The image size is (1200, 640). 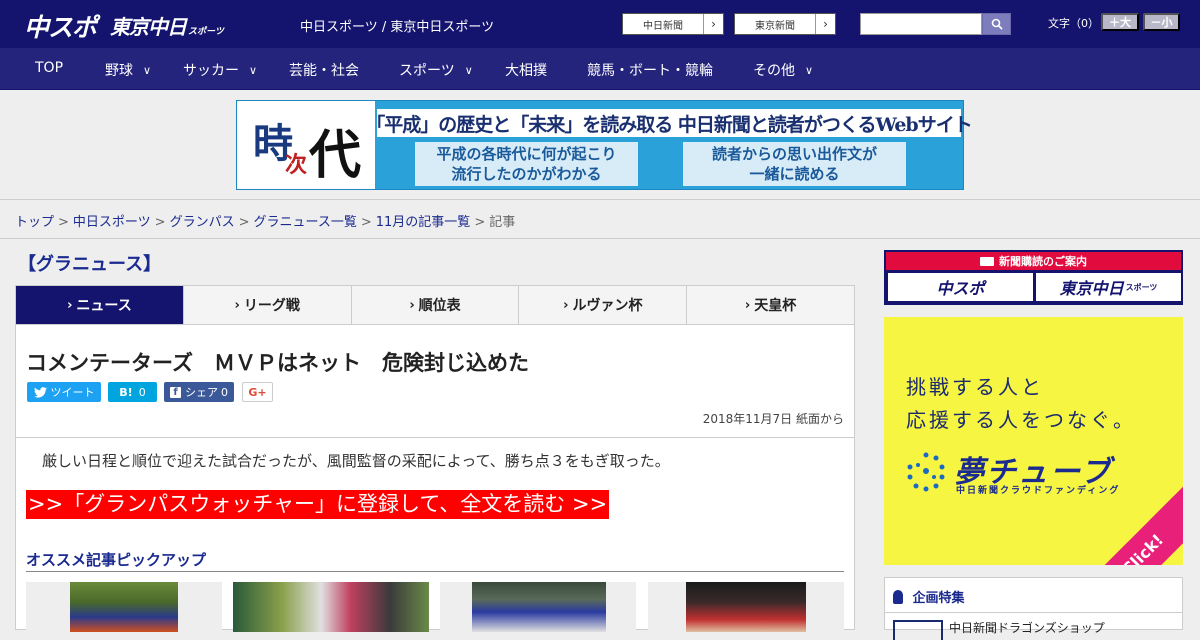 I want to click on tokyo-link-label: 東京新聞, so click(x=775, y=26).